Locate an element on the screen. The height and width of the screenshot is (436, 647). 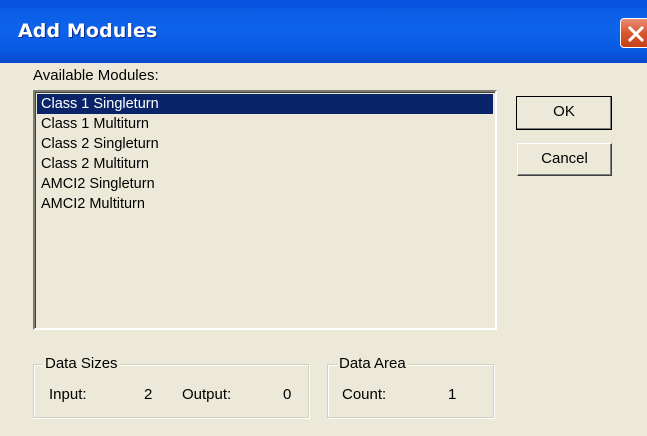
list-item: Class 2 Singleturn is located at coordinates (265, 144).